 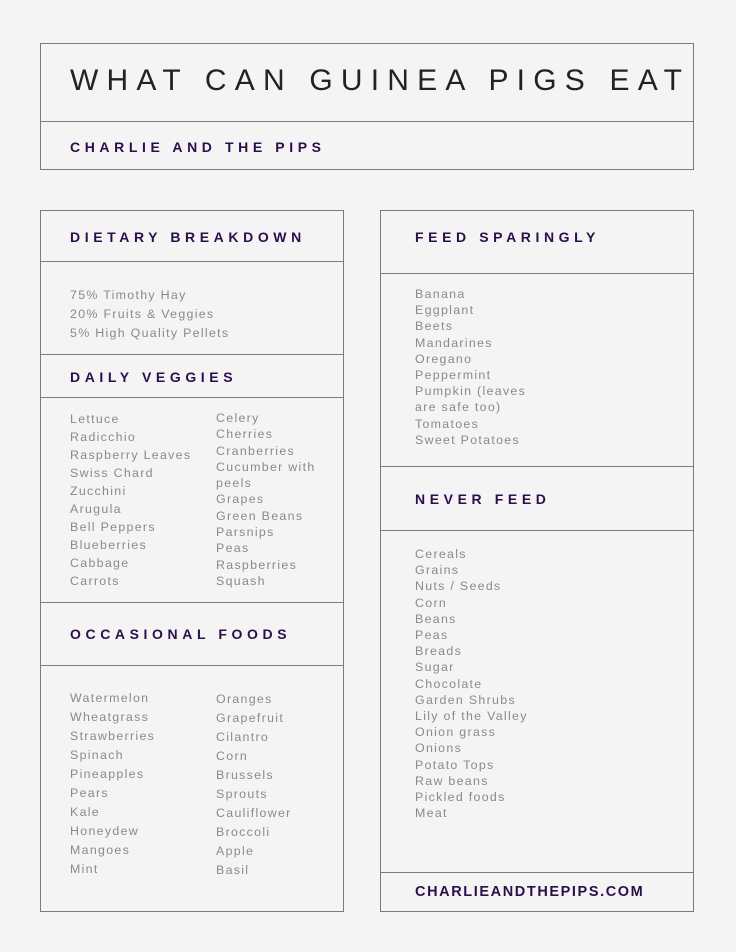 What do you see at coordinates (507, 237) in the screenshot?
I see `feed-sparingly-heading: FEED SPARINGLY` at bounding box center [507, 237].